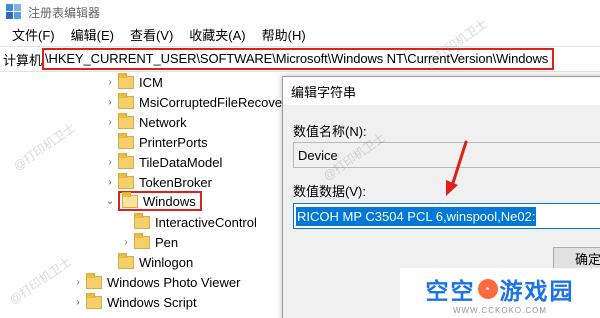  I want to click on tree-item-icm: › ICM, so click(133, 82).